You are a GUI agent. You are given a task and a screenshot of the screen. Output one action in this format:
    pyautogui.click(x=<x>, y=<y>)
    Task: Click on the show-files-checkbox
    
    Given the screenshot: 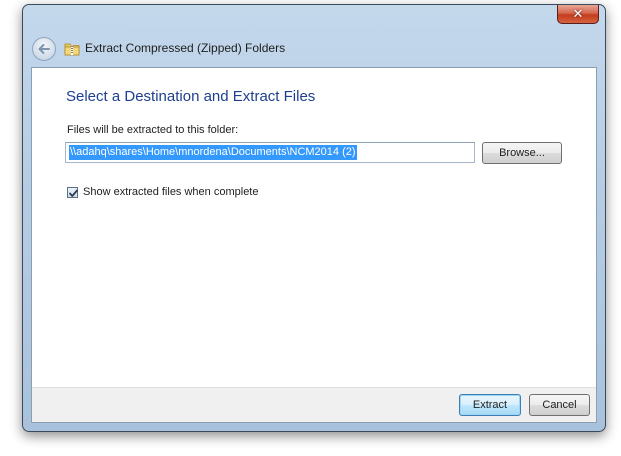 What is the action you would take?
    pyautogui.click(x=72, y=192)
    